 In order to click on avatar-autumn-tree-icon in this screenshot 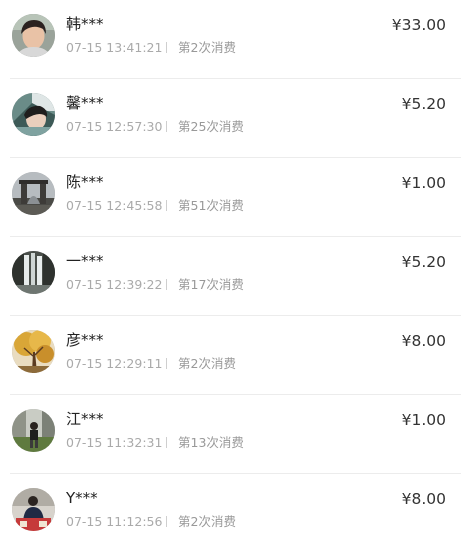, I will do `click(33, 351)`.